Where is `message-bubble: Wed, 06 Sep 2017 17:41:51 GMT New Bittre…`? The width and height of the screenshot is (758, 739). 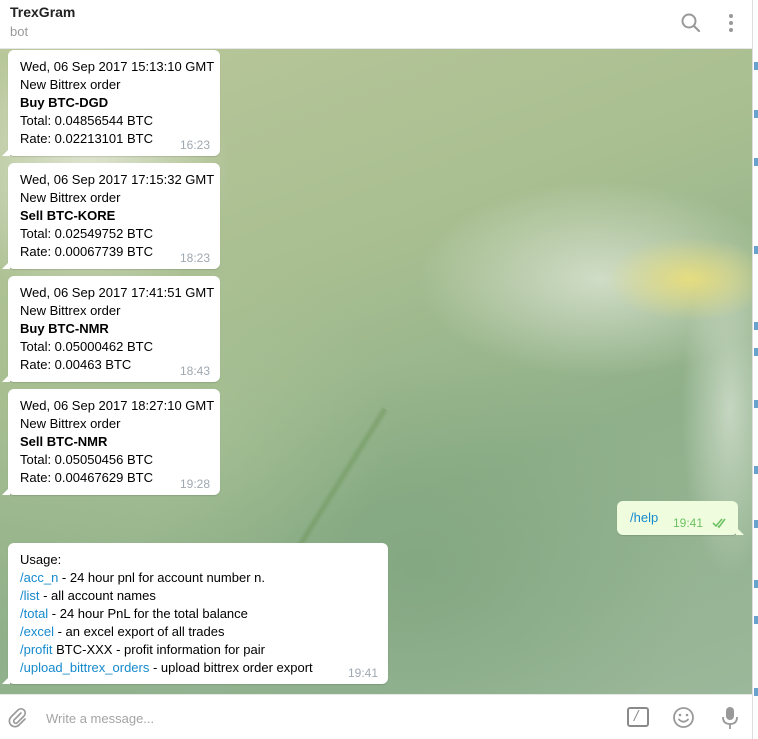
message-bubble: Wed, 06 Sep 2017 17:41:51 GMT New Bittre… is located at coordinates (111, 329).